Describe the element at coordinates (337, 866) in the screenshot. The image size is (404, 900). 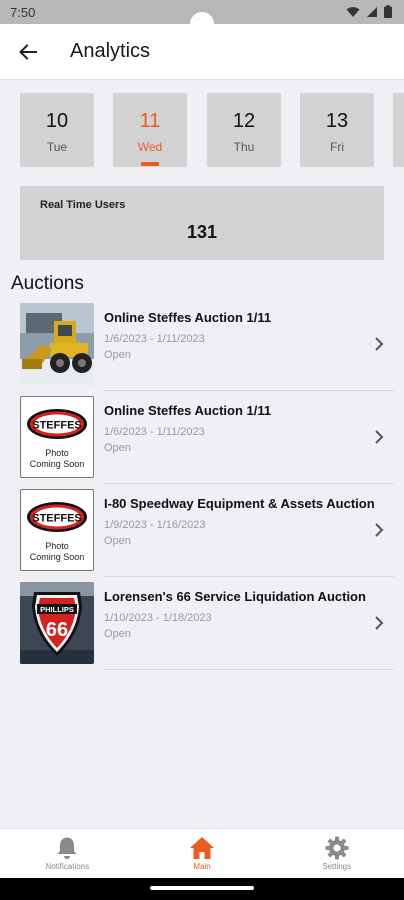
I see `nav-label: Settings` at that location.